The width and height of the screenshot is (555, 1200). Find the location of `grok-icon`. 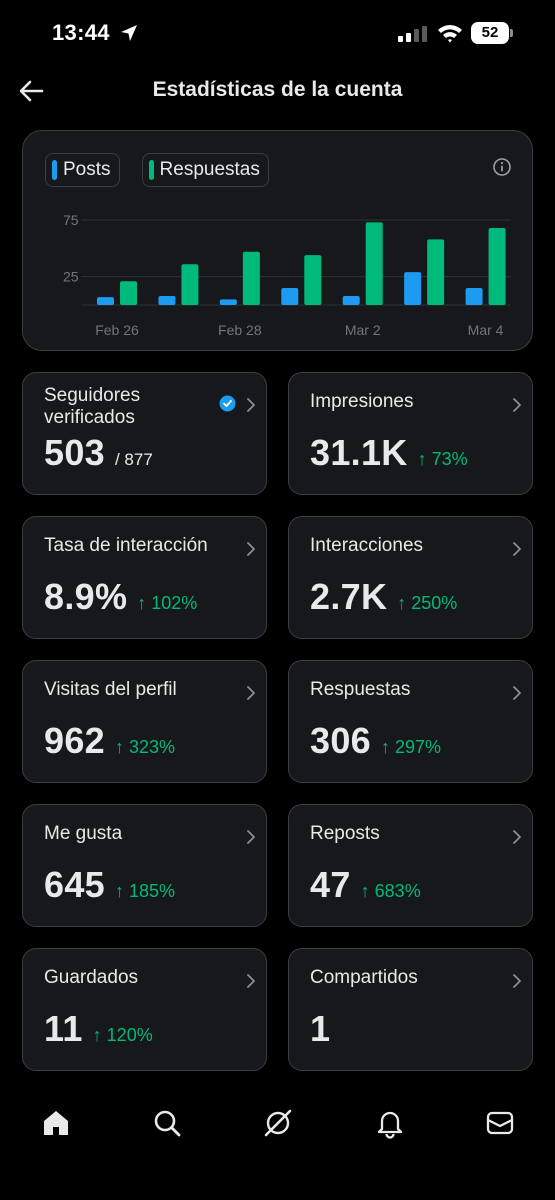

grok-icon is located at coordinates (278, 1123).